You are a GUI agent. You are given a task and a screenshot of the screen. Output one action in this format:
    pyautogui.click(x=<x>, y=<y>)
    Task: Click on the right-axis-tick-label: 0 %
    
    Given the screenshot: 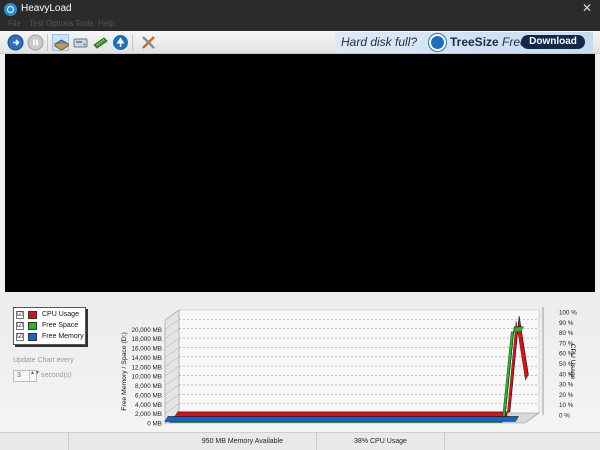 What is the action you would take?
    pyautogui.click(x=564, y=416)
    